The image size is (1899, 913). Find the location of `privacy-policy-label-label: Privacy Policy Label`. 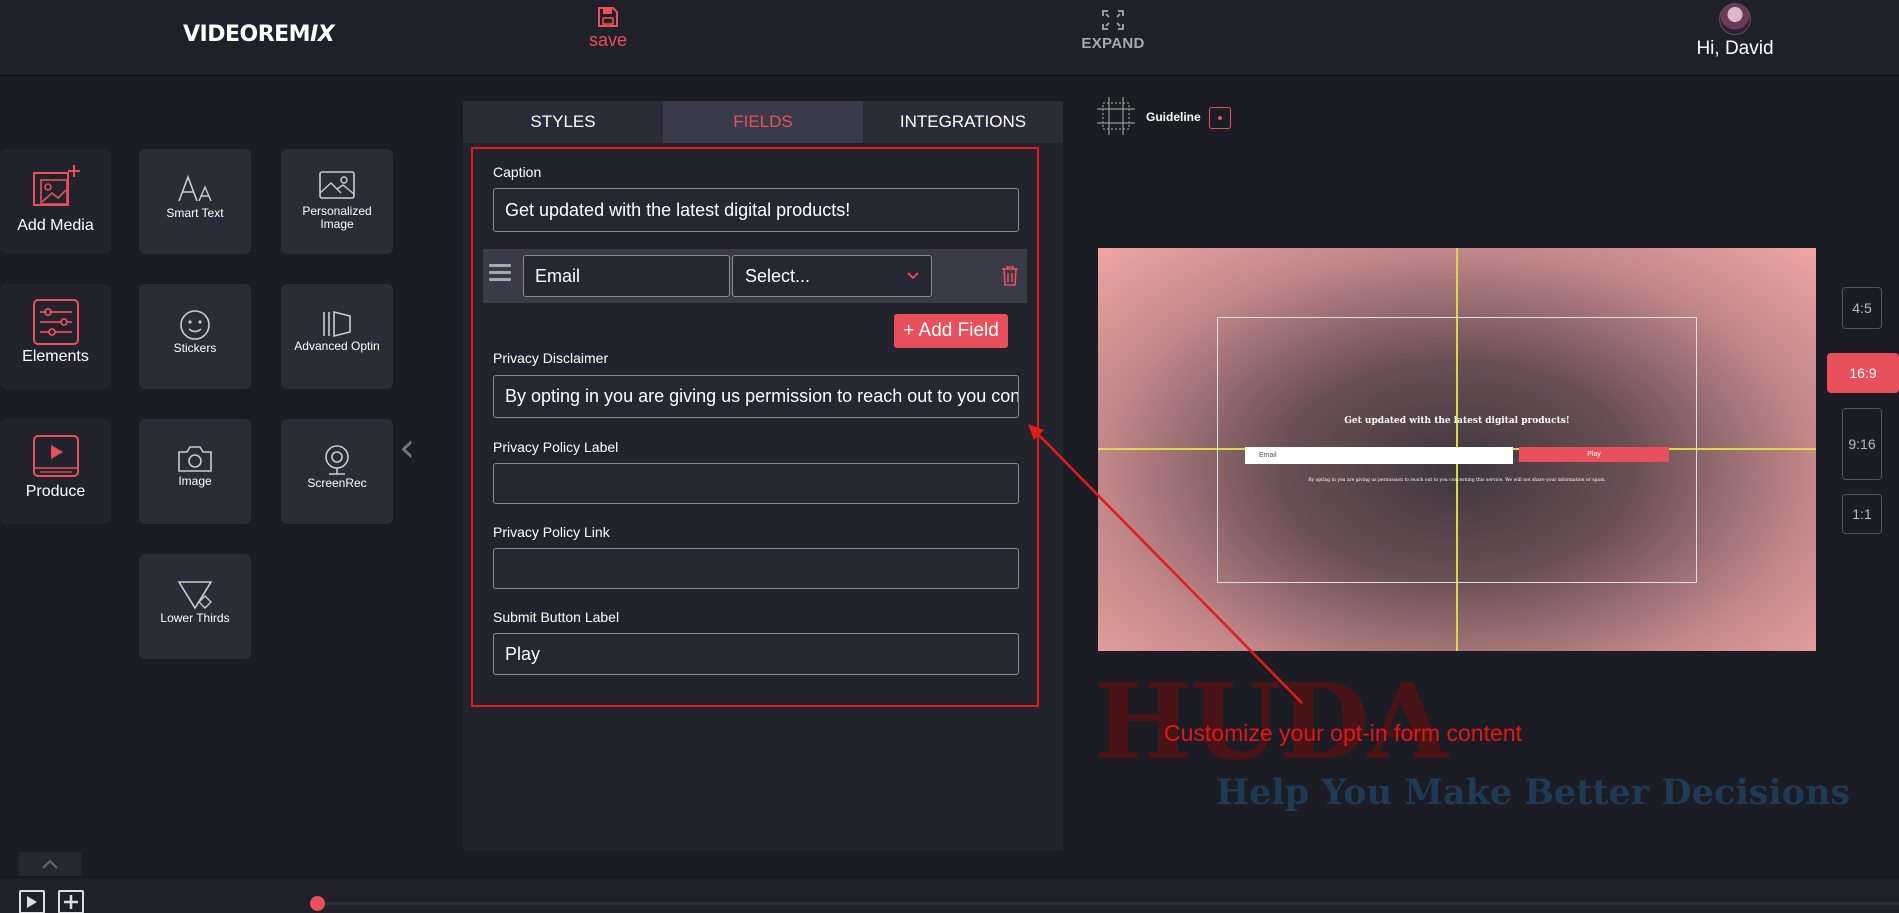

privacy-policy-label-label: Privacy Policy Label is located at coordinates (556, 447).